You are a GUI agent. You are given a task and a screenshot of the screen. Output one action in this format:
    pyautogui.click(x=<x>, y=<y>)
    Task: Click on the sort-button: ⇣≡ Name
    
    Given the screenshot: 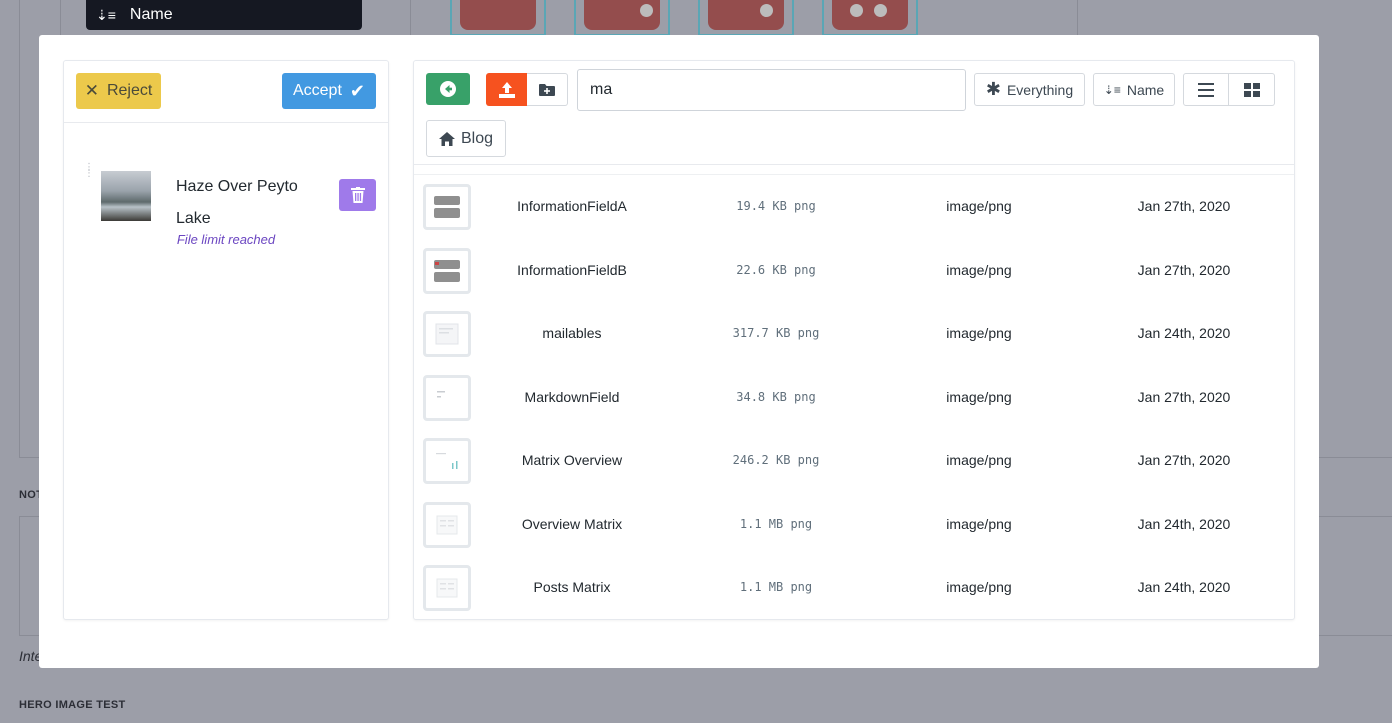 What is the action you would take?
    pyautogui.click(x=1134, y=89)
    